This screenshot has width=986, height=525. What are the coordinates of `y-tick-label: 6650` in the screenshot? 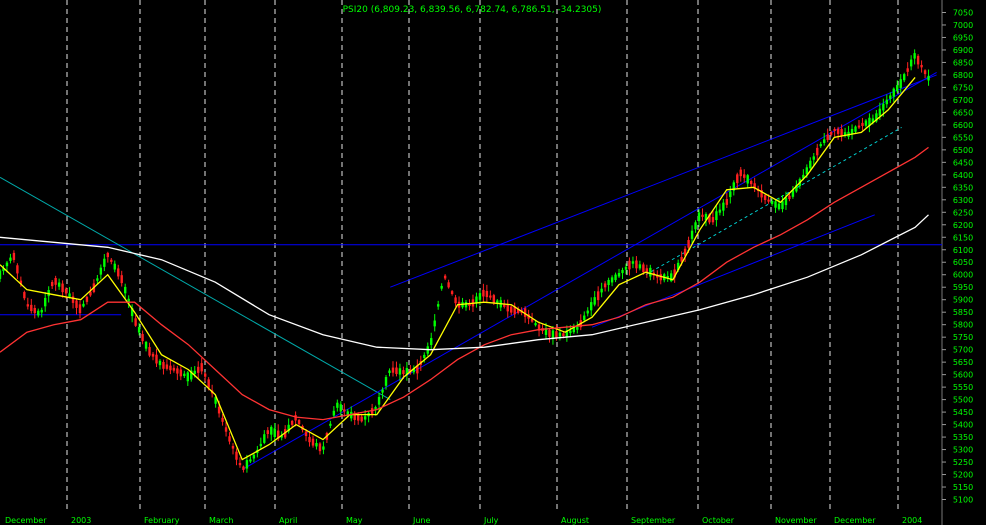 It's located at (963, 112).